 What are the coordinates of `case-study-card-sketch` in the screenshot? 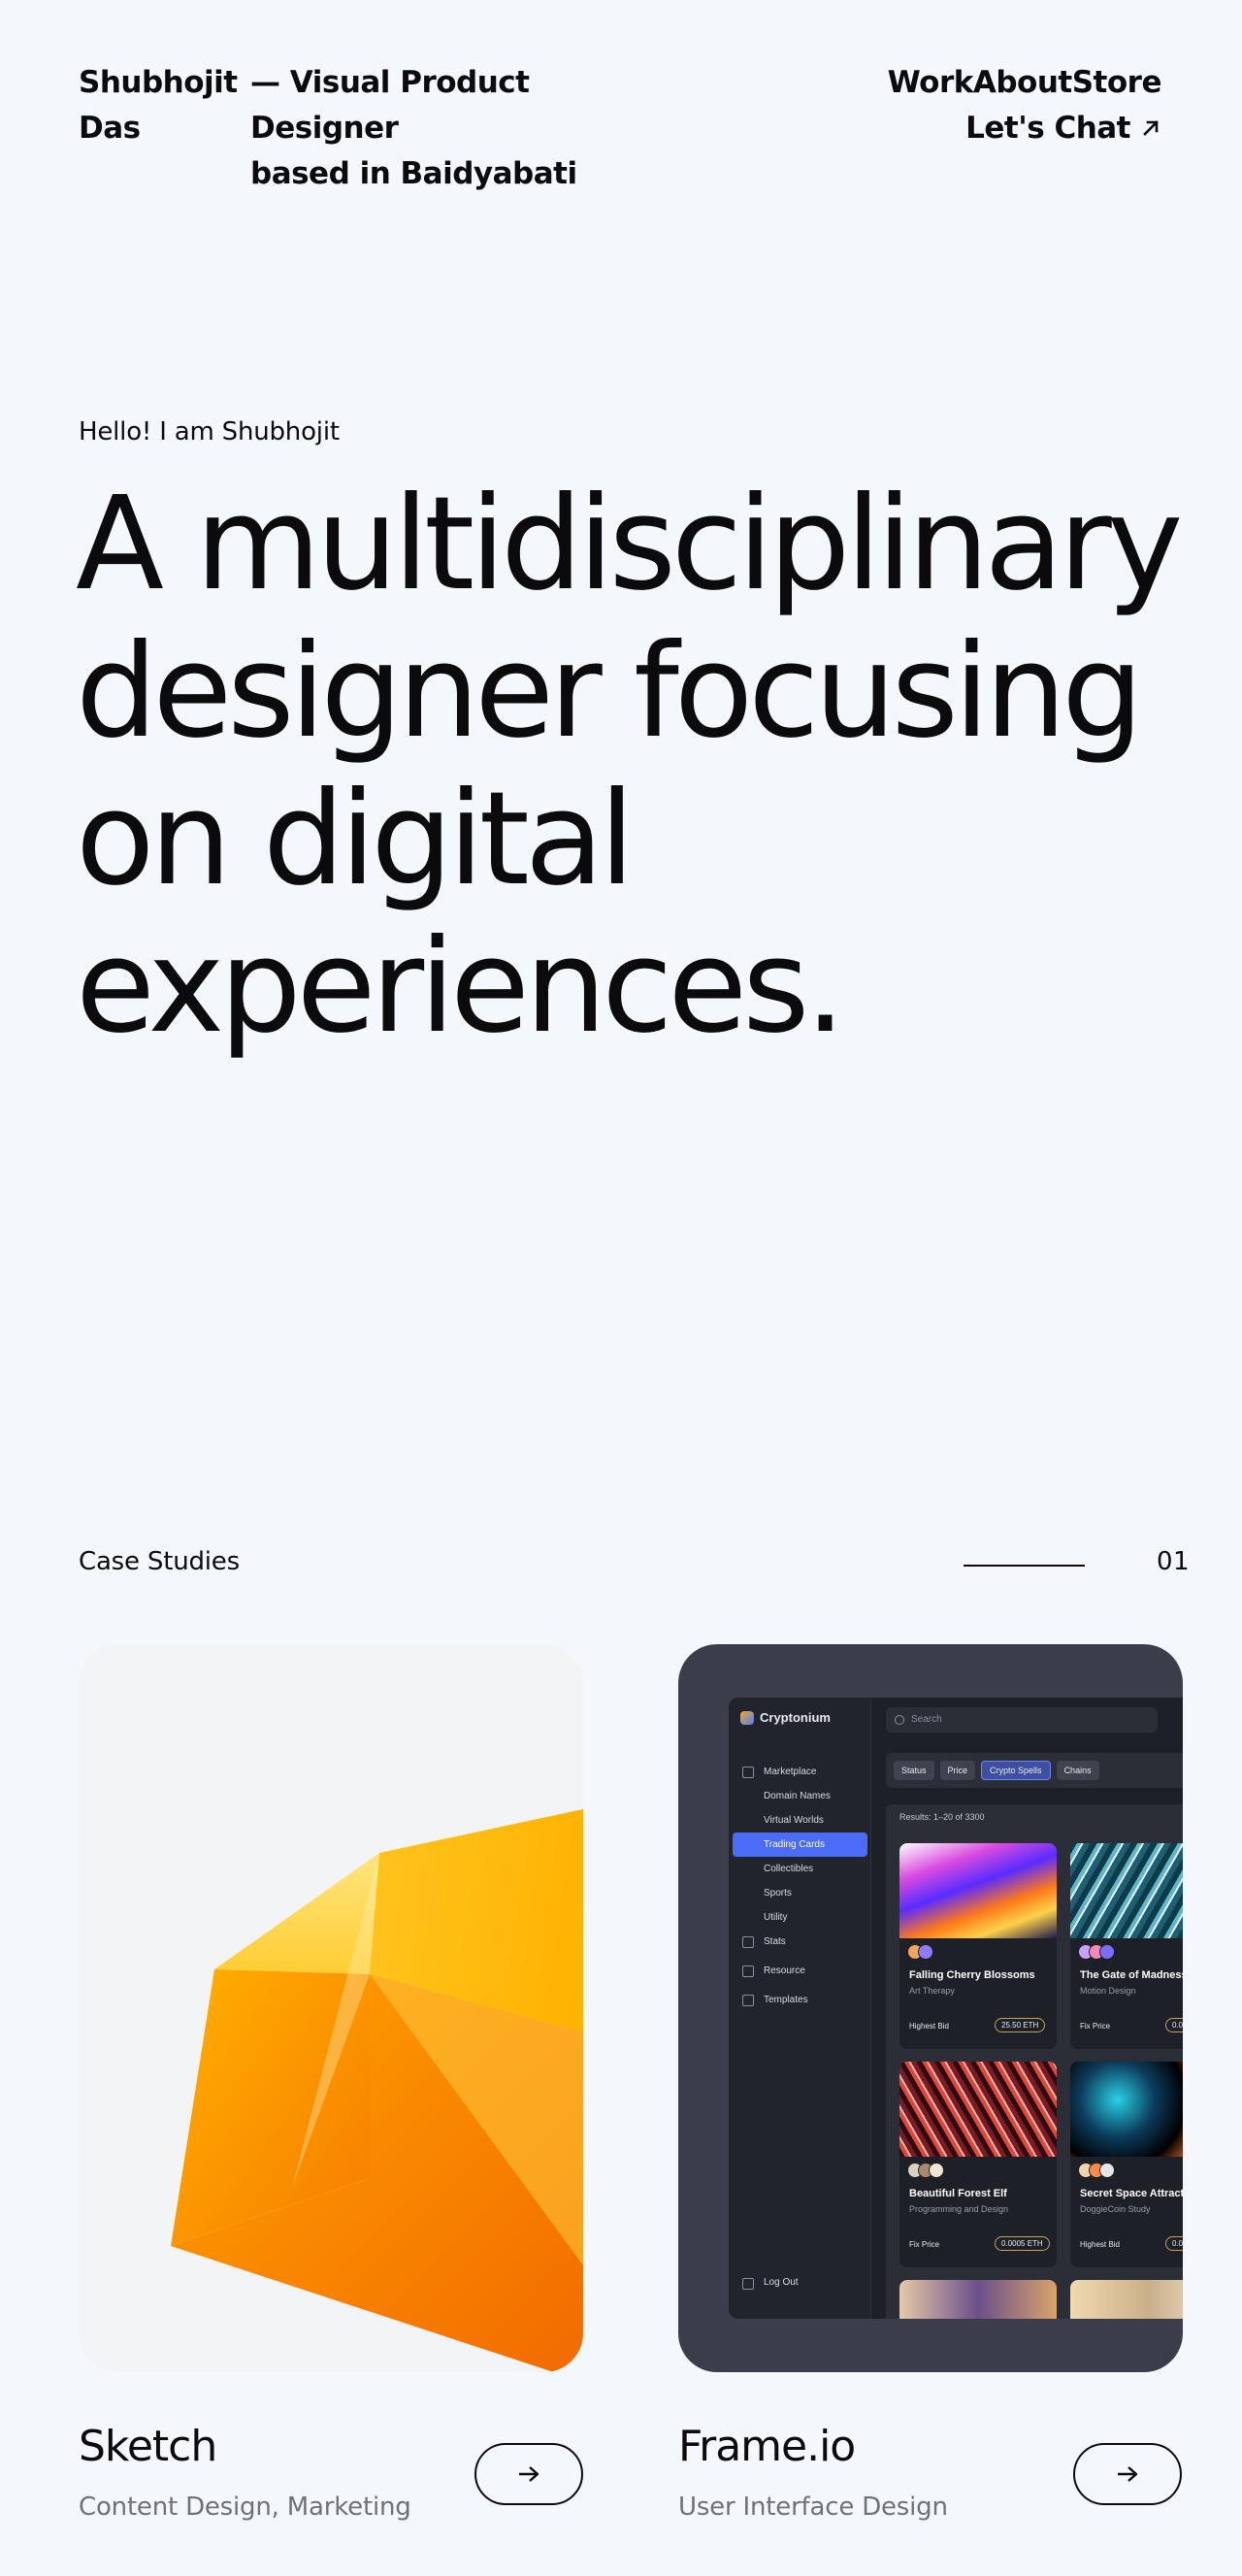 It's located at (331, 2008).